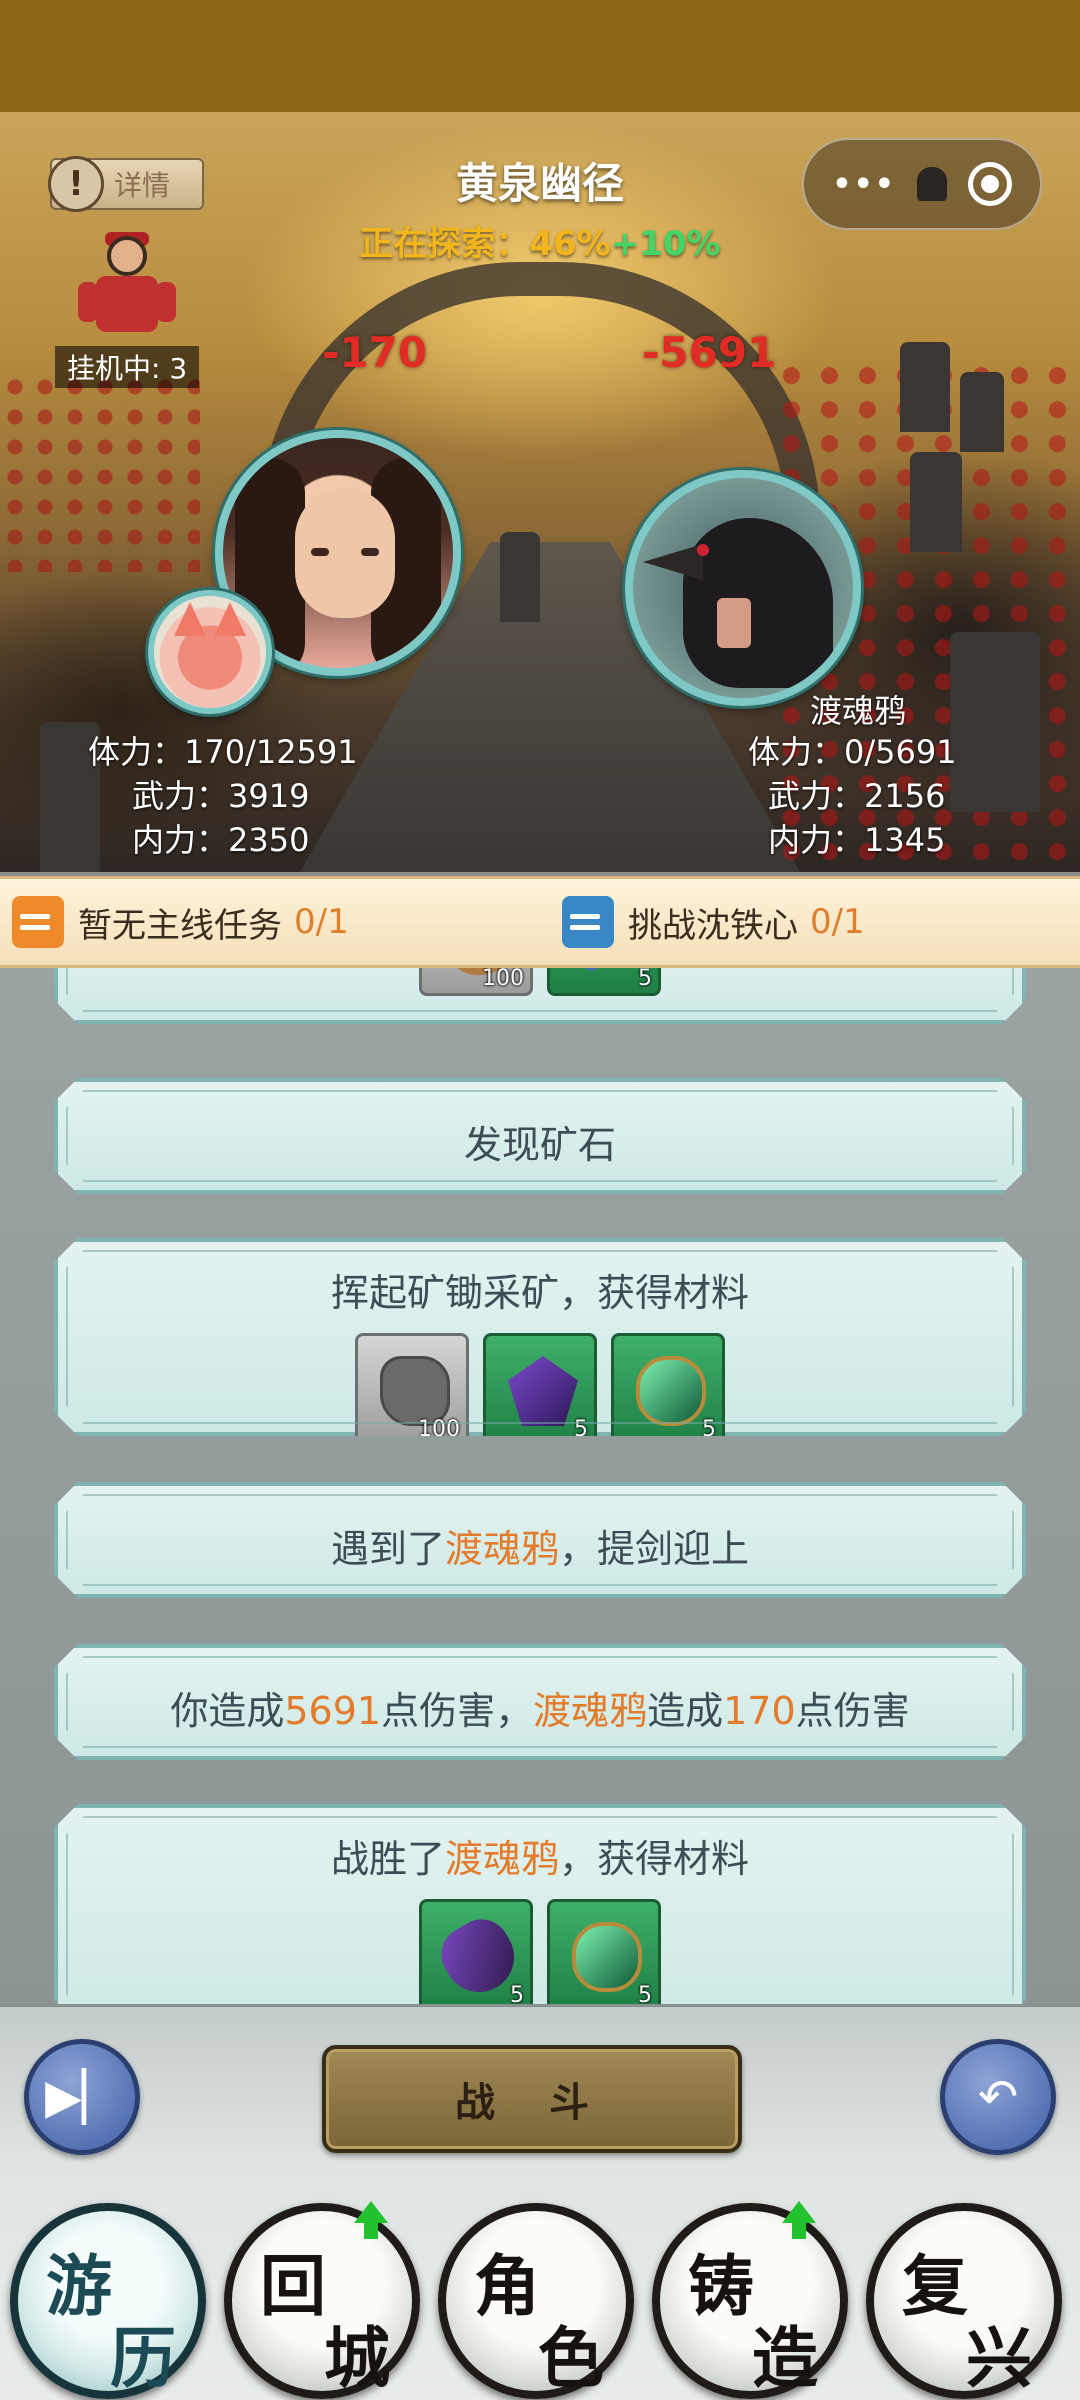 Image resolution: width=1080 pixels, height=2400 pixels. Describe the element at coordinates (750, 2300) in the screenshot. I see `nav-forge: 铸造` at that location.